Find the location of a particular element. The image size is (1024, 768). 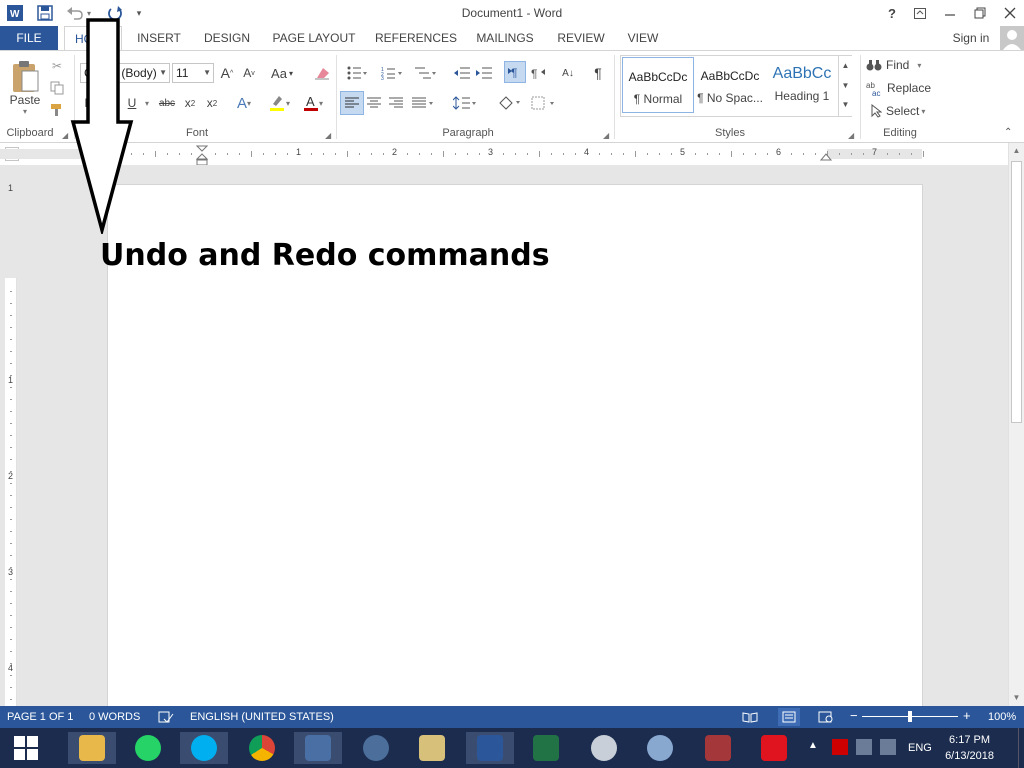

strikethrough-icon: abc is located at coordinates (167, 103).